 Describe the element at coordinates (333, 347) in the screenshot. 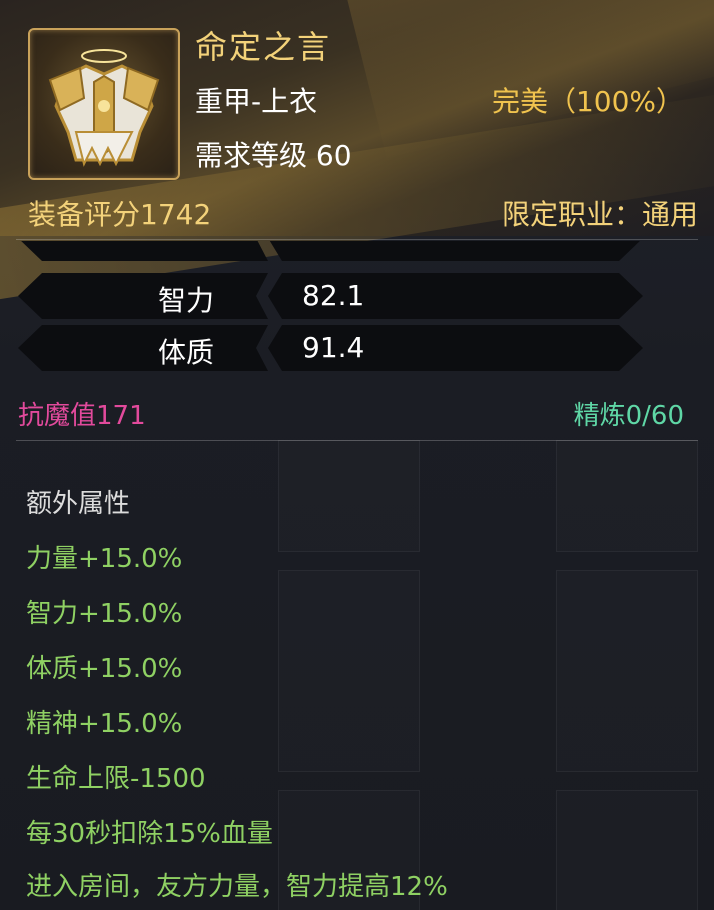

I see `stat-value: 91.4` at that location.